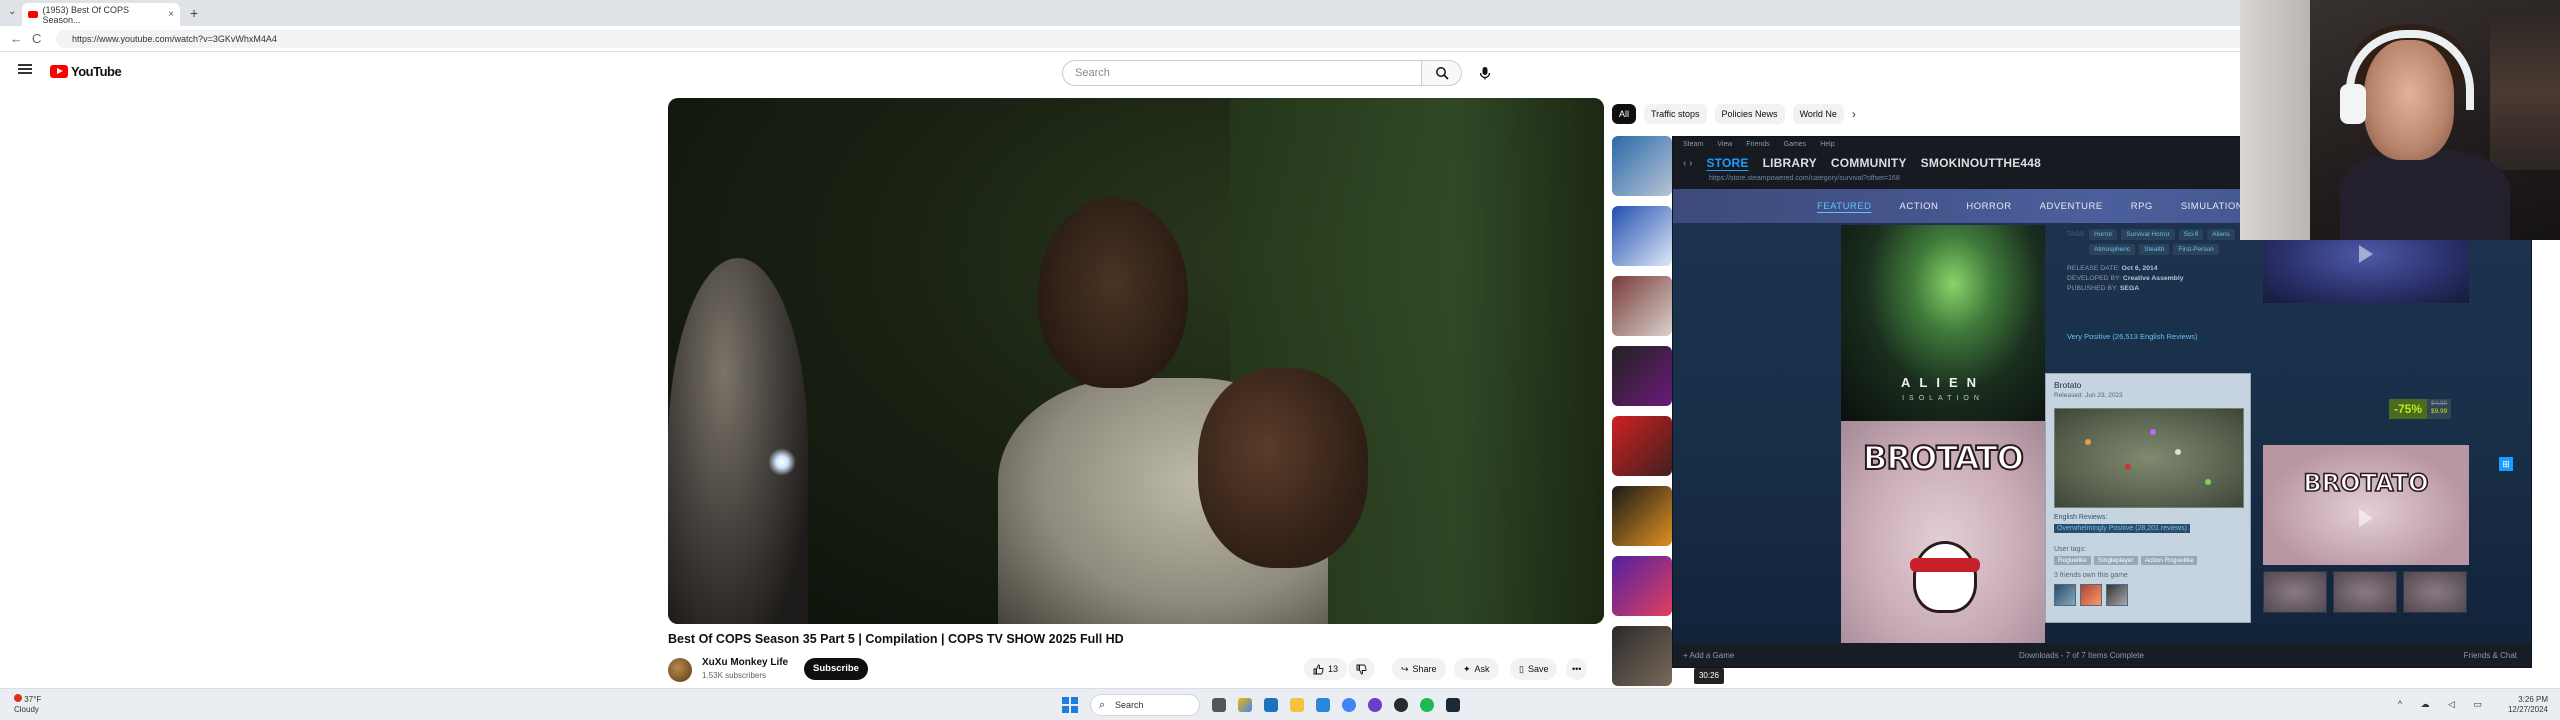 The image size is (2560, 720). Describe the element at coordinates (1349, 705) in the screenshot. I see `chrome-icon` at that location.